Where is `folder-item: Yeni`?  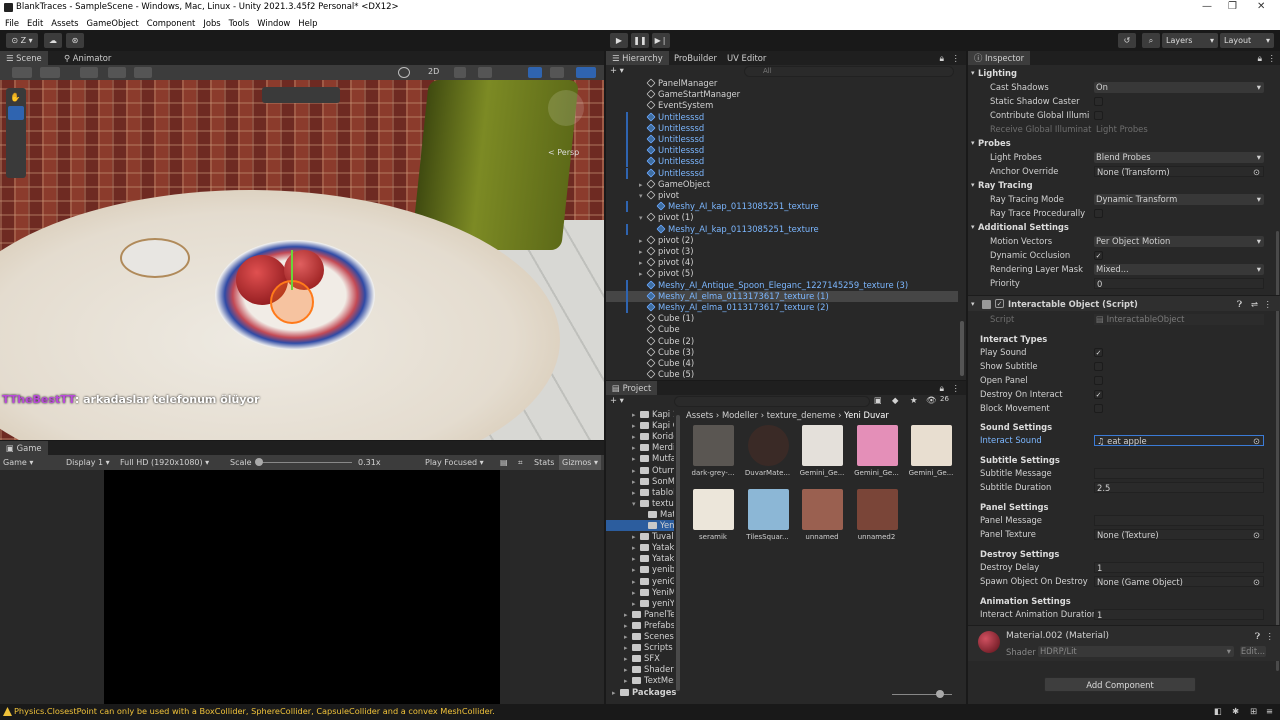 folder-item: Yeni is located at coordinates (640, 526).